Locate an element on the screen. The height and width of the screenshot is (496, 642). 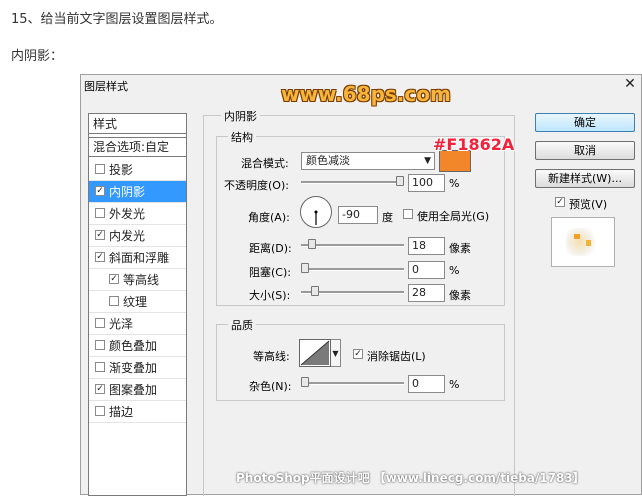
style-item-label: 投影 is located at coordinates (121, 170).